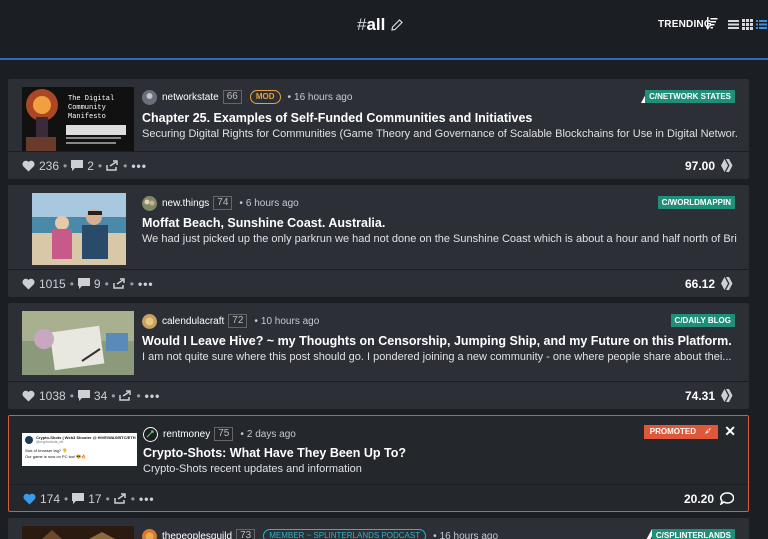 This screenshot has width=768, height=539. I want to click on post-time: 2 days ago, so click(271, 434).